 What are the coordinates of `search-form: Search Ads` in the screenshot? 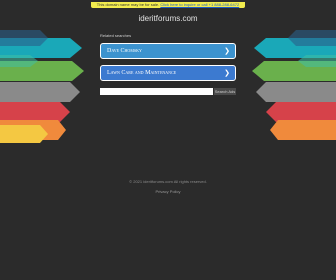 It's located at (168, 91).